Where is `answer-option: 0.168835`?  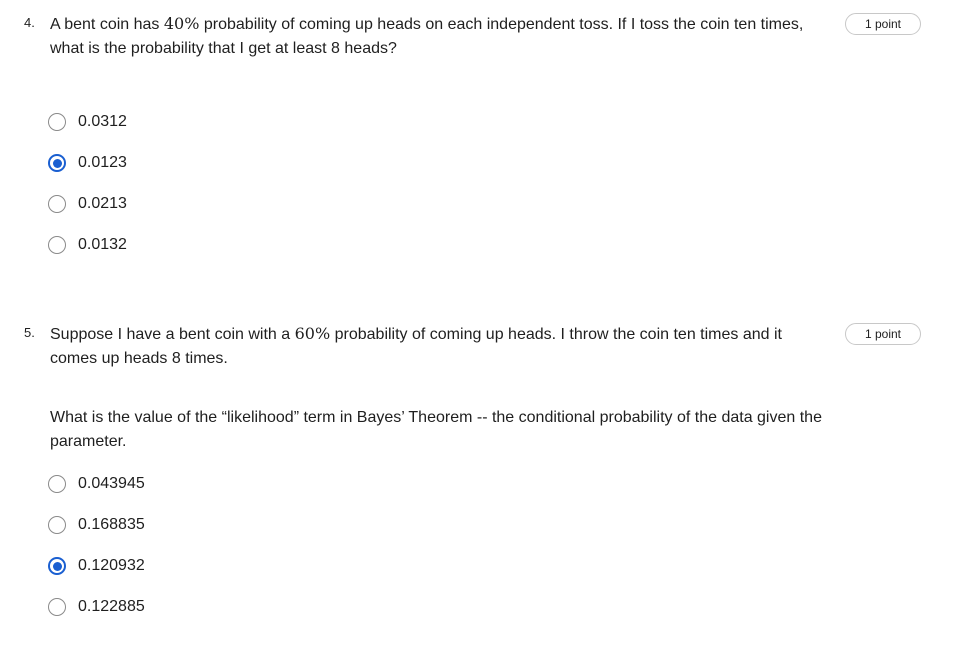 answer-option: 0.168835 is located at coordinates (96, 525).